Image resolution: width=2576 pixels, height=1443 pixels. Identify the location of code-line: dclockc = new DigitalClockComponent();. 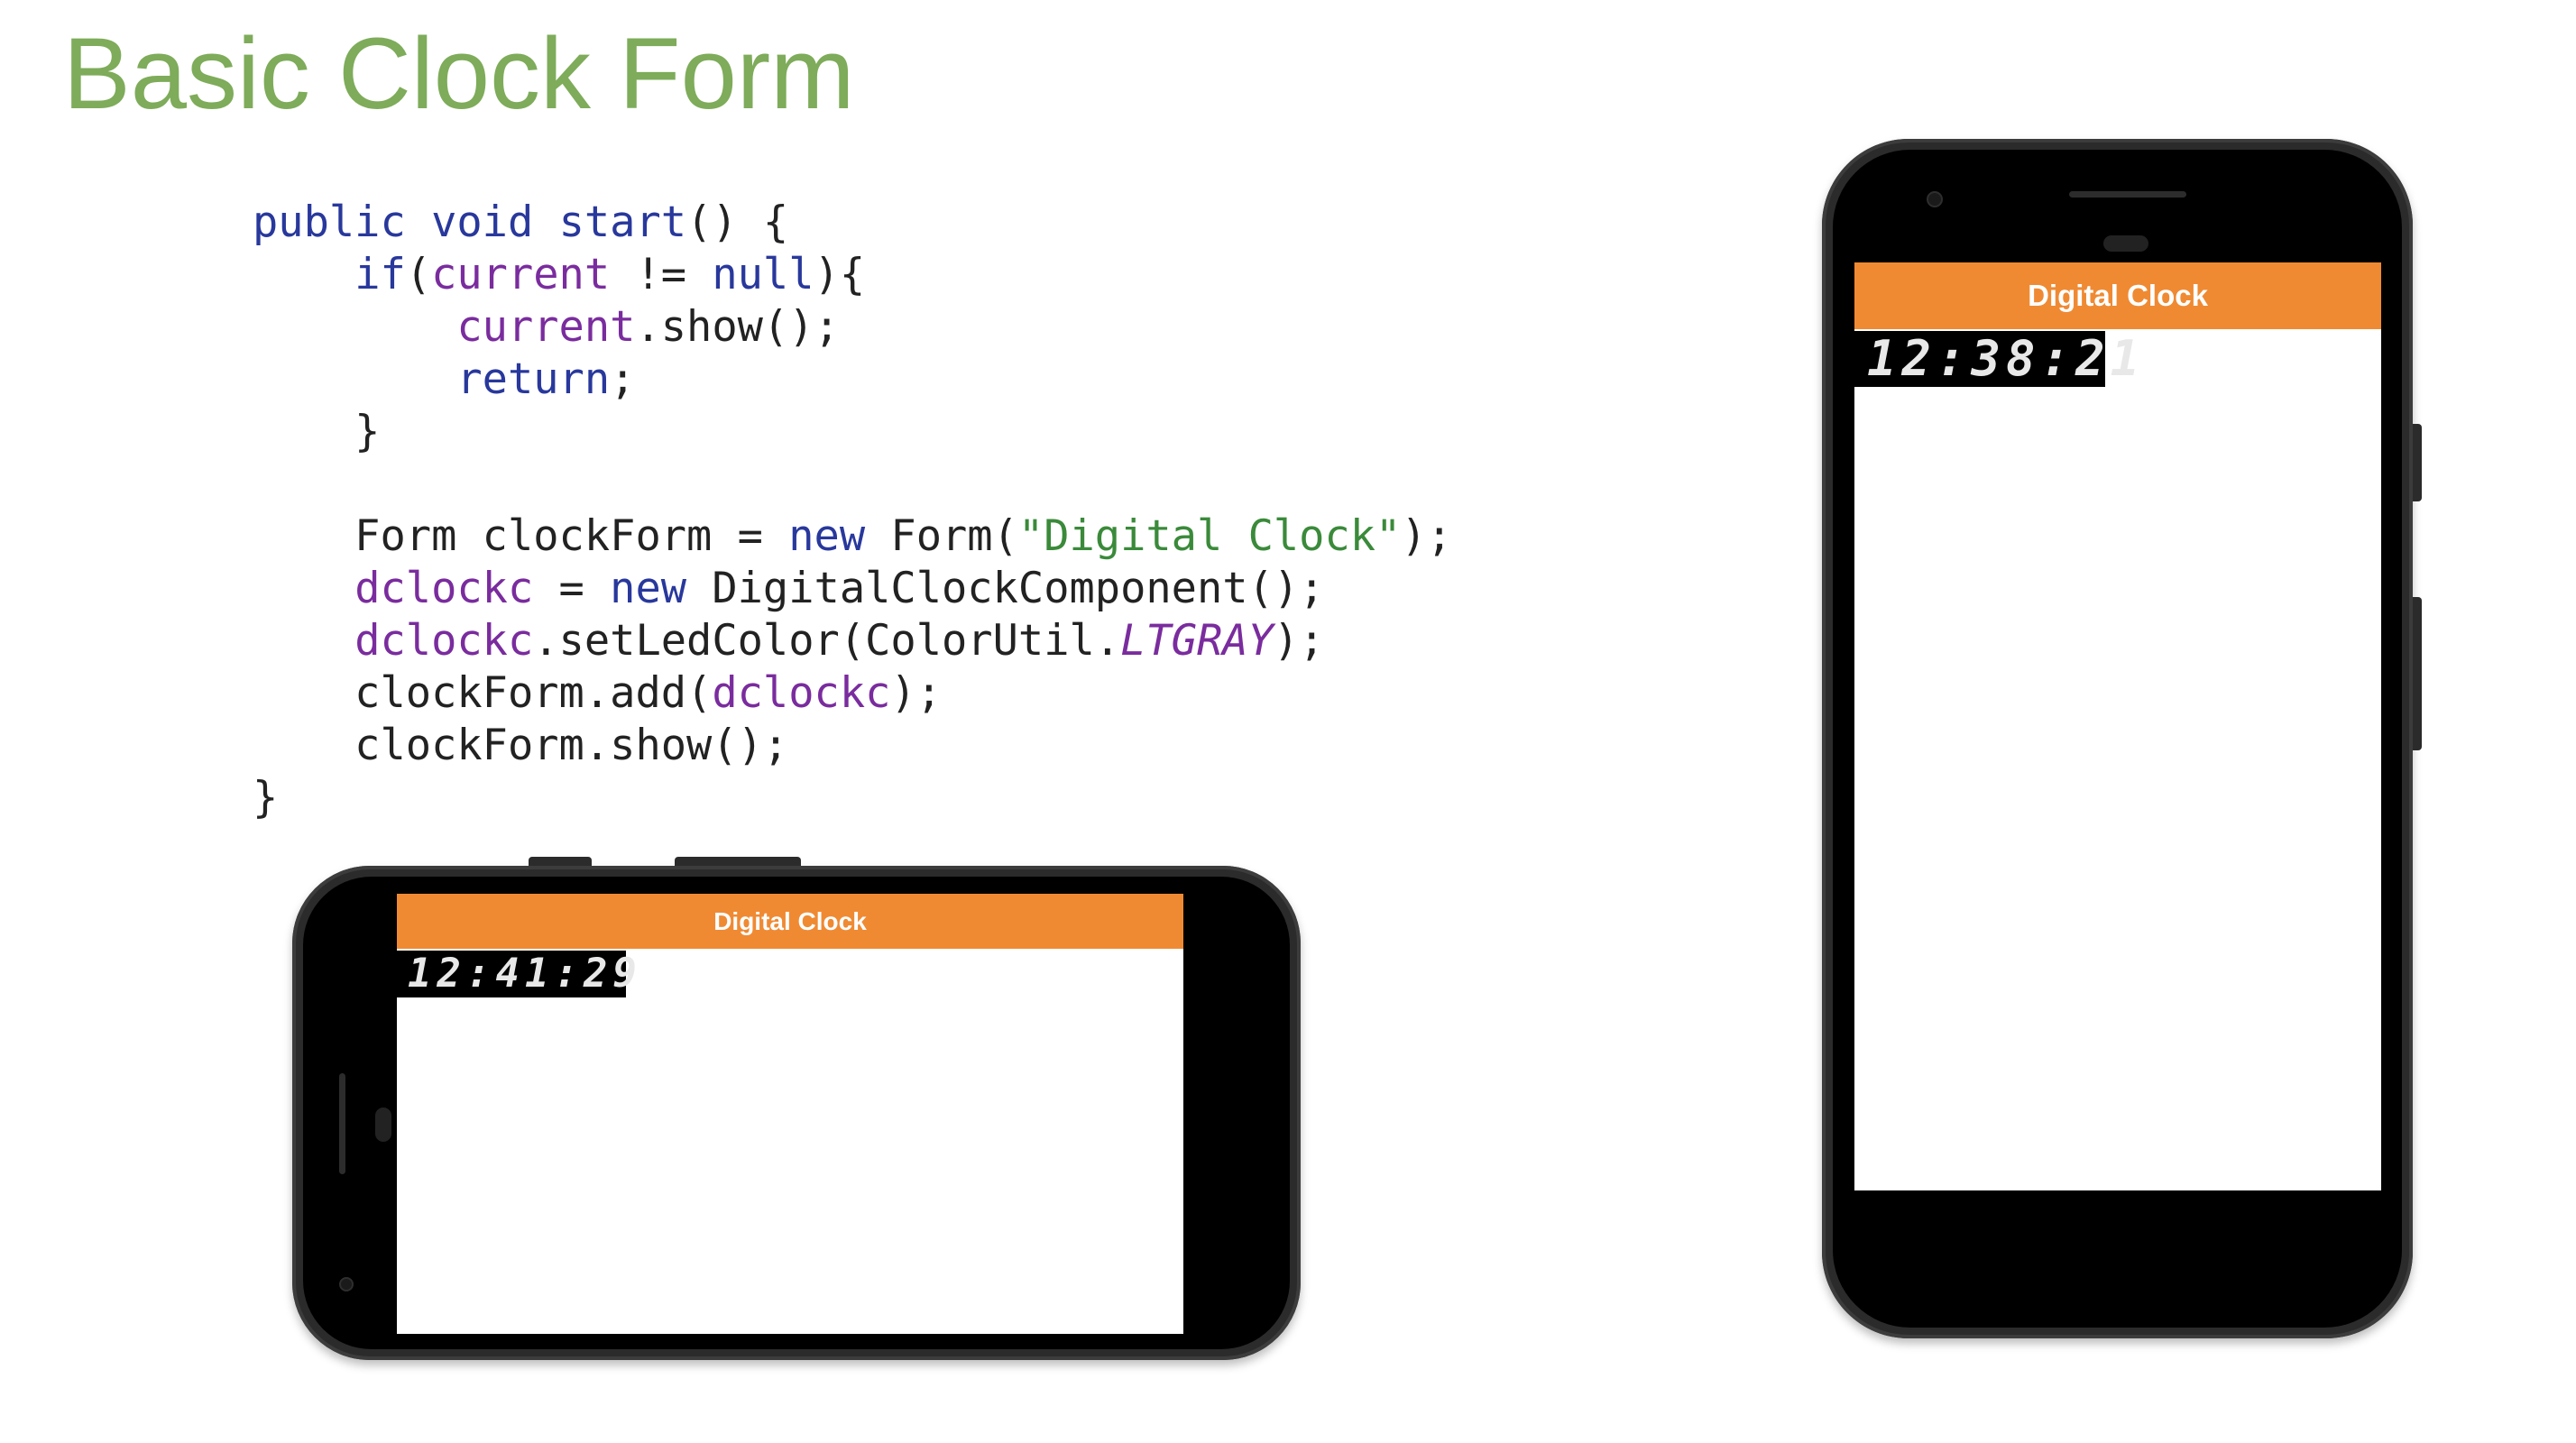
(789, 589).